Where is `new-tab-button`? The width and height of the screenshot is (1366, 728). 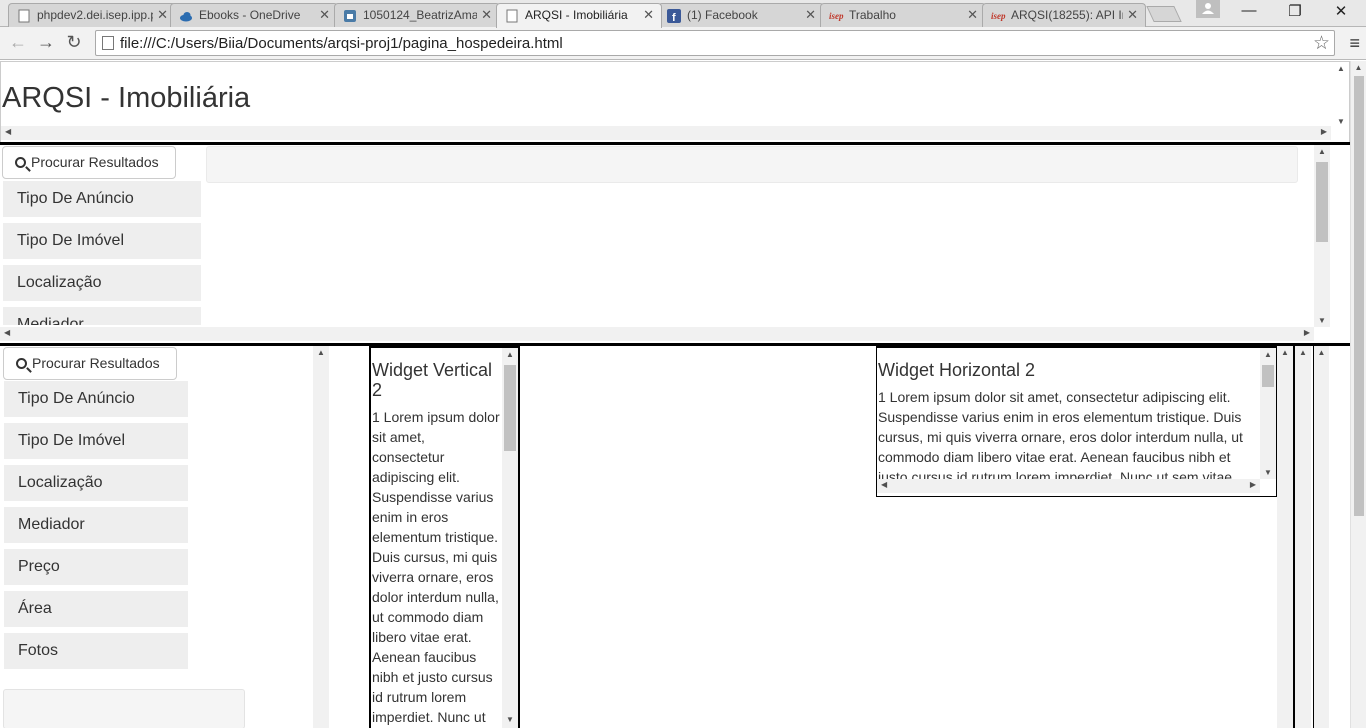 new-tab-button is located at coordinates (1164, 14).